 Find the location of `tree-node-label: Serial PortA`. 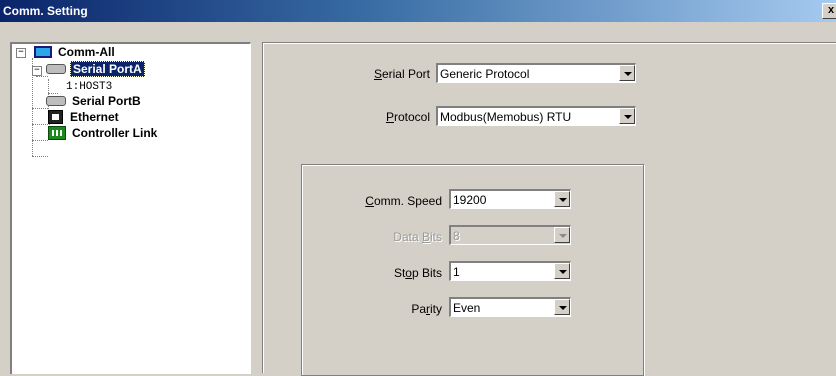

tree-node-label: Serial PortA is located at coordinates (107, 69).